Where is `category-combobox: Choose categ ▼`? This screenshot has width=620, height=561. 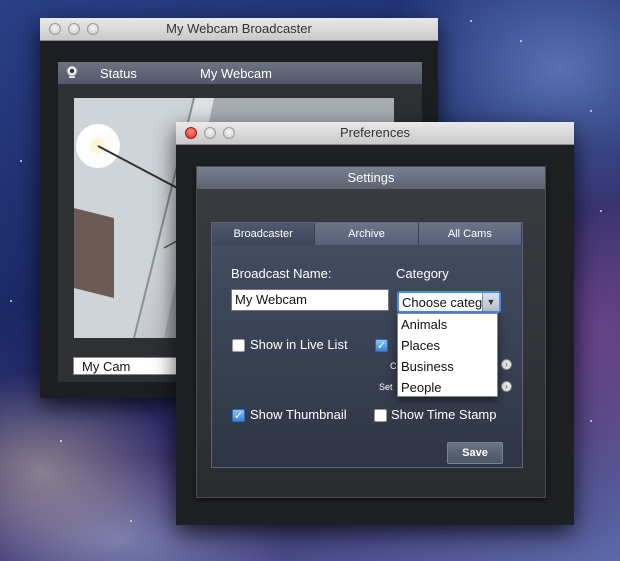 category-combobox: Choose categ ▼ is located at coordinates (449, 302).